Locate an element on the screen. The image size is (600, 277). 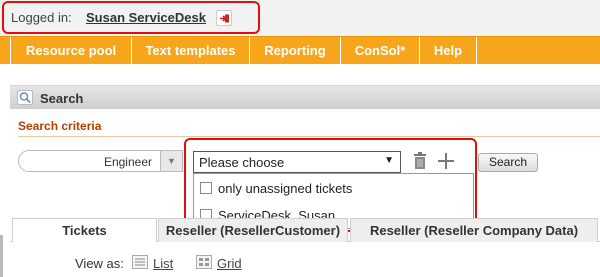
add-criterion-icon is located at coordinates (446, 161).